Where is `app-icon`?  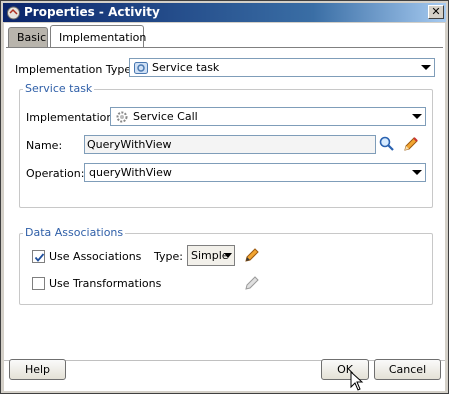 app-icon is located at coordinates (13, 13).